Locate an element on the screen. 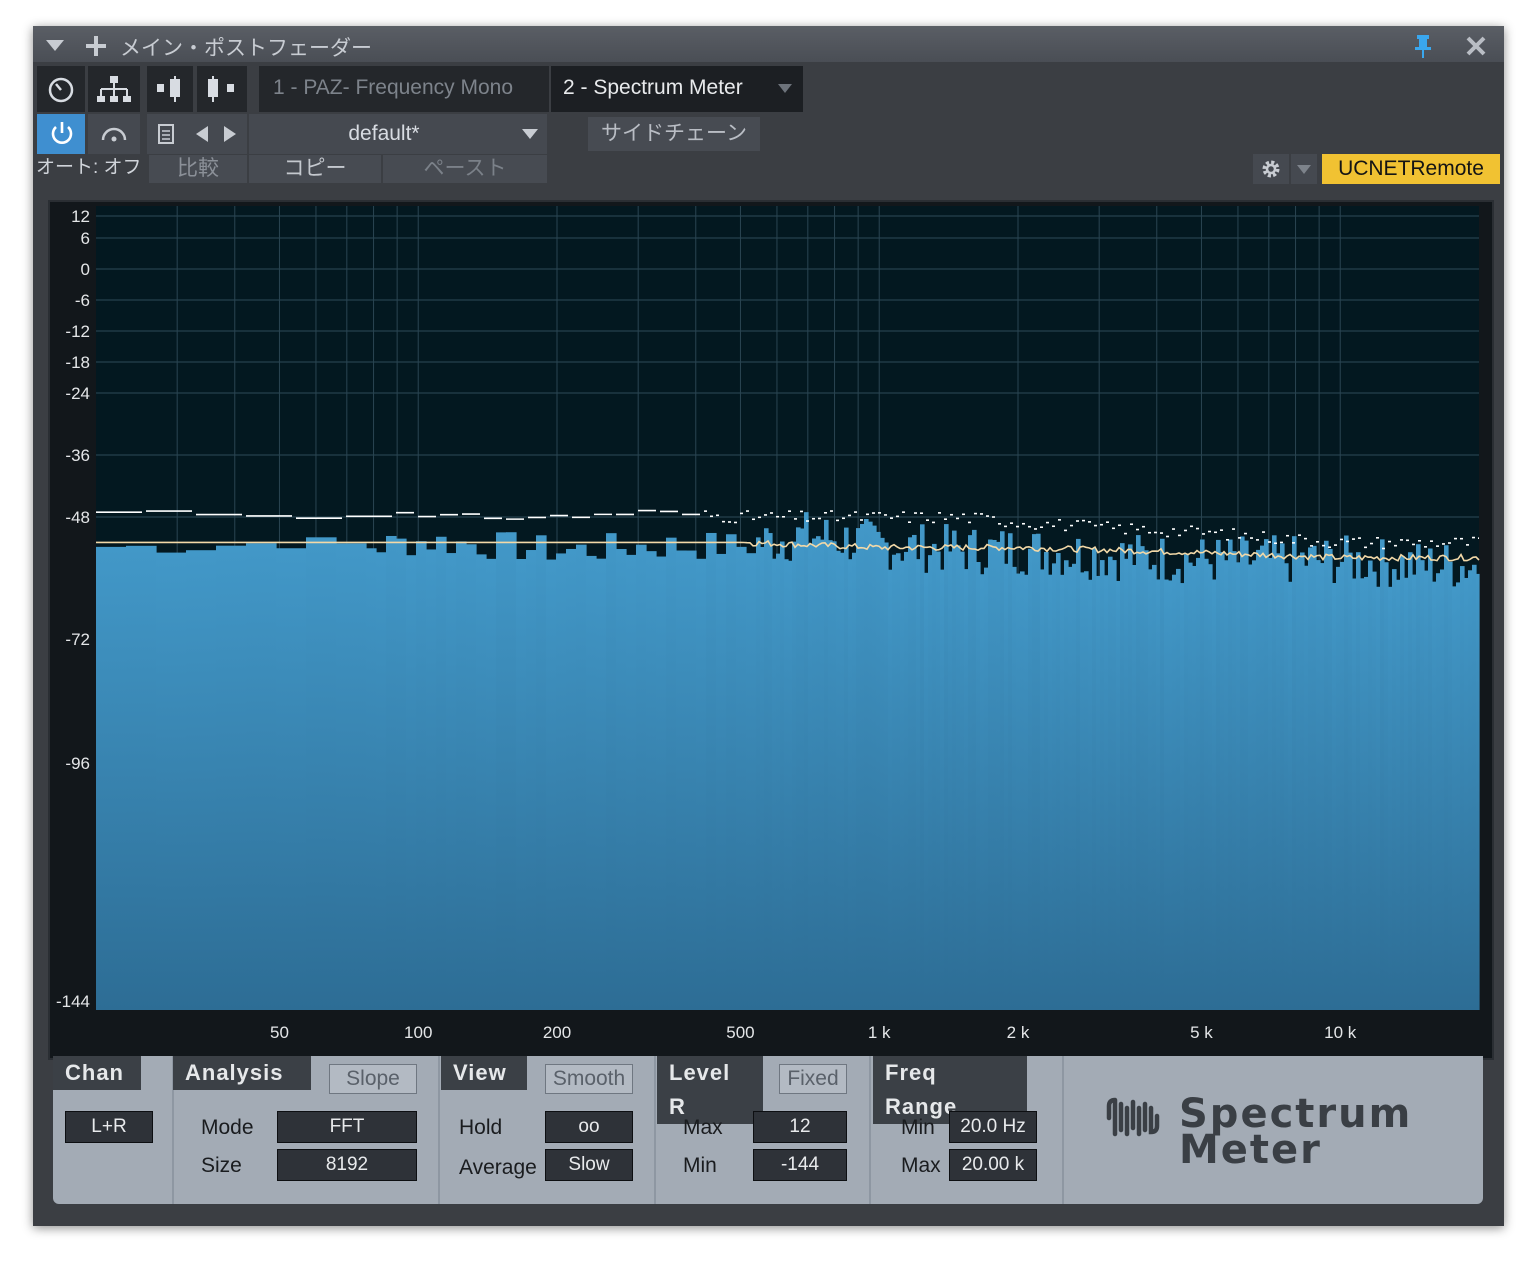 The width and height of the screenshot is (1538, 1268). copy-button: コピー is located at coordinates (315, 169).